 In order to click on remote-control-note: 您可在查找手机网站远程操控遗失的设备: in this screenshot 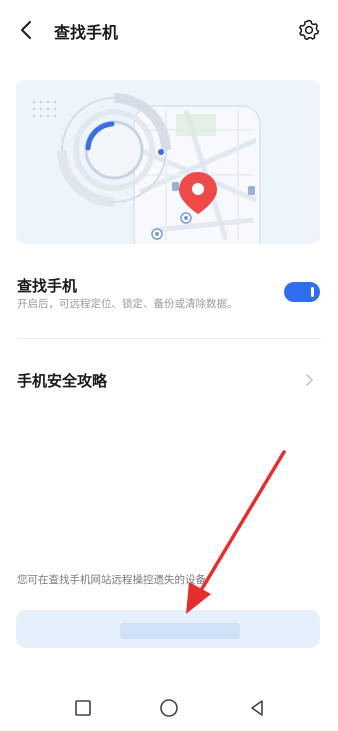, I will do `click(113, 580)`.